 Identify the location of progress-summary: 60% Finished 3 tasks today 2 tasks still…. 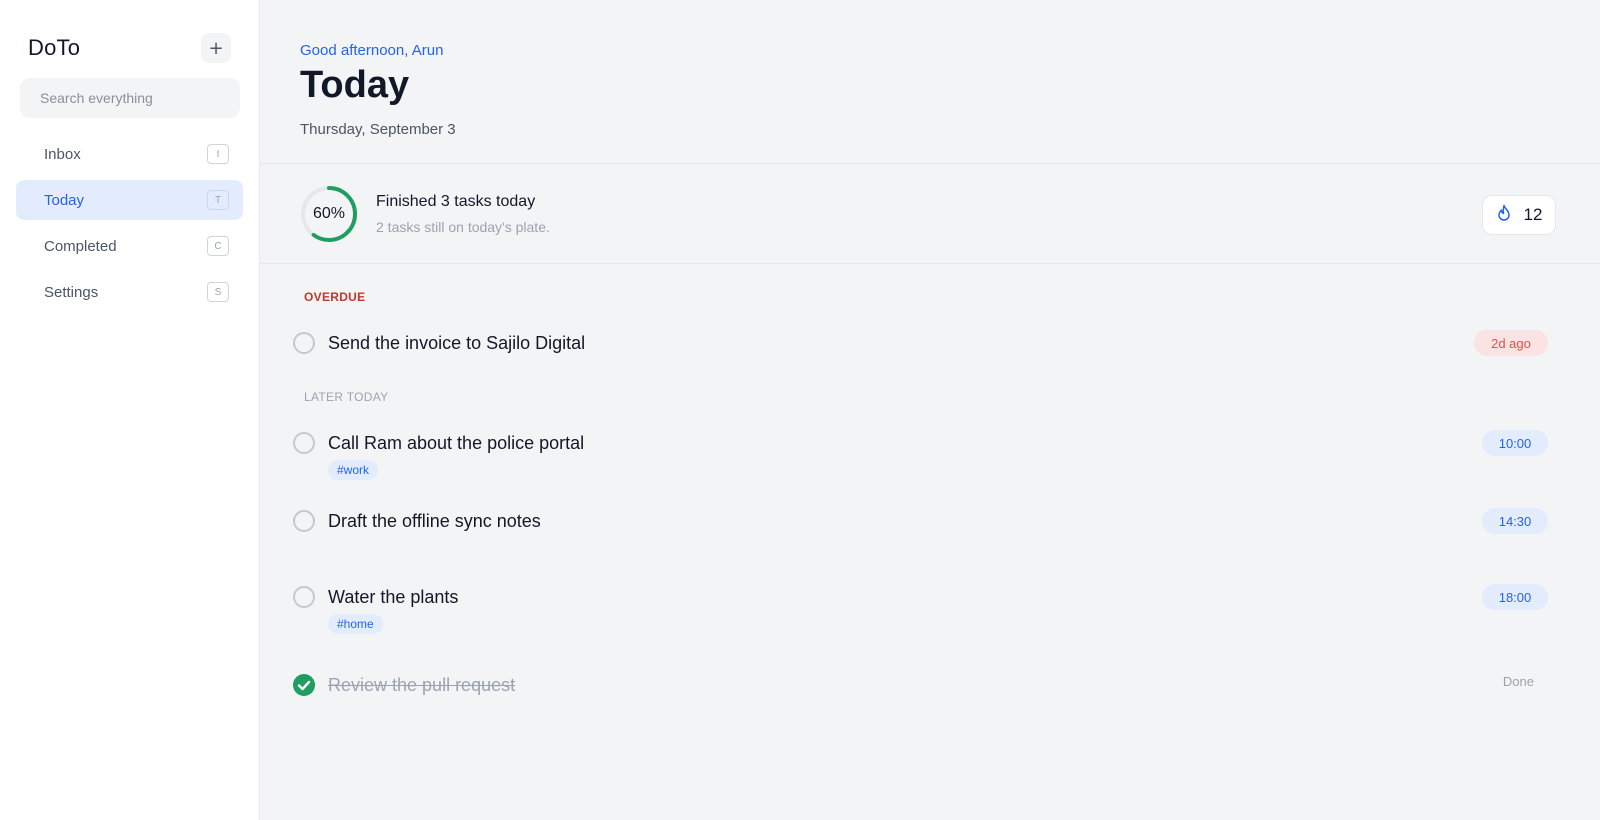
(930, 214).